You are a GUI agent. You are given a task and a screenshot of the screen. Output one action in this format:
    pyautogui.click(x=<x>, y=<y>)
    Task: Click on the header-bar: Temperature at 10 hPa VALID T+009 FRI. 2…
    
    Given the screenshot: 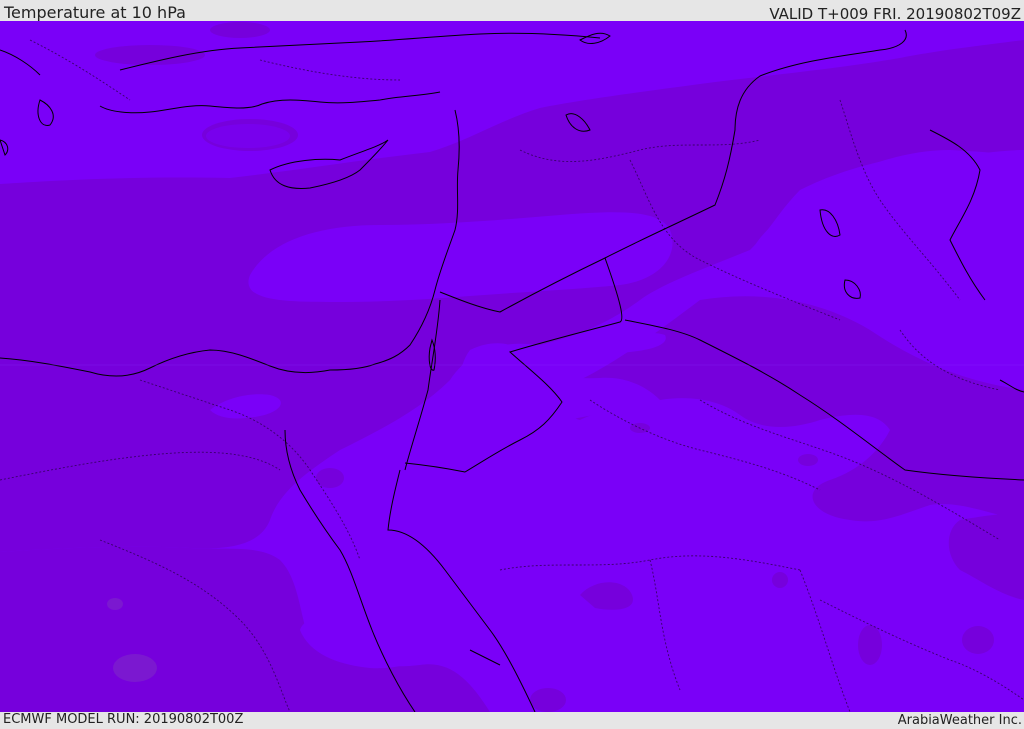 What is the action you would take?
    pyautogui.click(x=512, y=11)
    